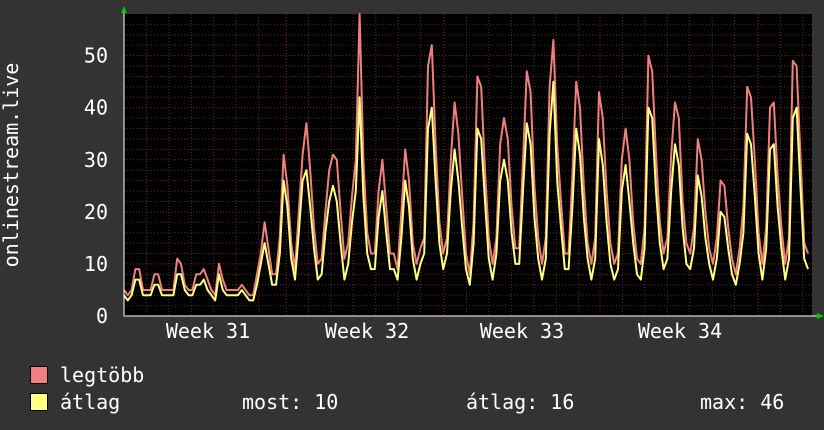 Image resolution: width=824 pixels, height=430 pixels. What do you see at coordinates (124, 9) in the screenshot?
I see `y-axis-arrow` at bounding box center [124, 9].